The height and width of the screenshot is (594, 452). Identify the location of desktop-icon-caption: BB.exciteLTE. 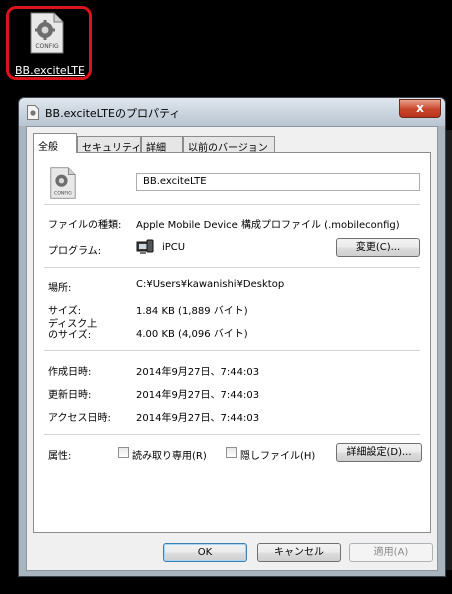
(50, 70).